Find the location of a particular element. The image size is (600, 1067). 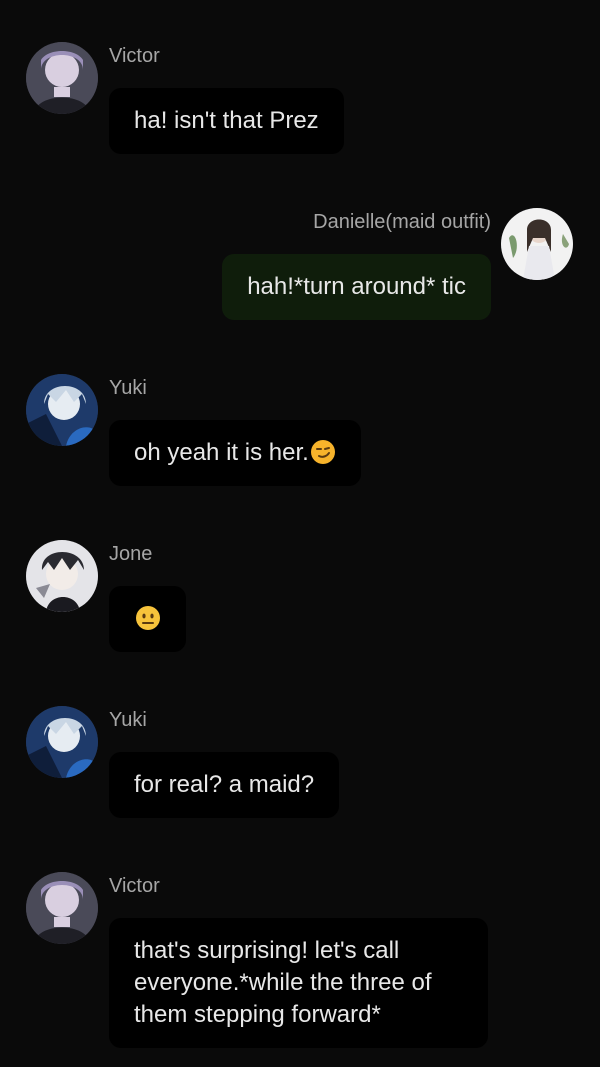

danielle-avatar is located at coordinates (537, 244).